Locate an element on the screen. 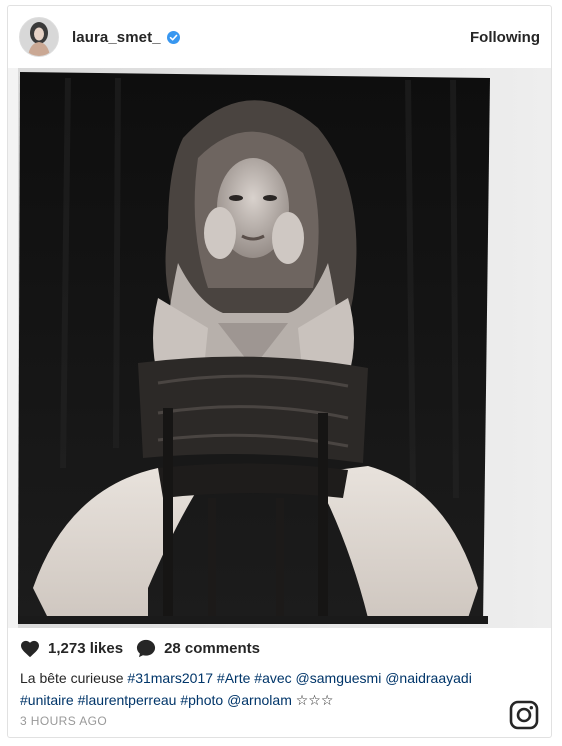 The height and width of the screenshot is (746, 562). hashtag-link: #31mars2017 is located at coordinates (170, 678).